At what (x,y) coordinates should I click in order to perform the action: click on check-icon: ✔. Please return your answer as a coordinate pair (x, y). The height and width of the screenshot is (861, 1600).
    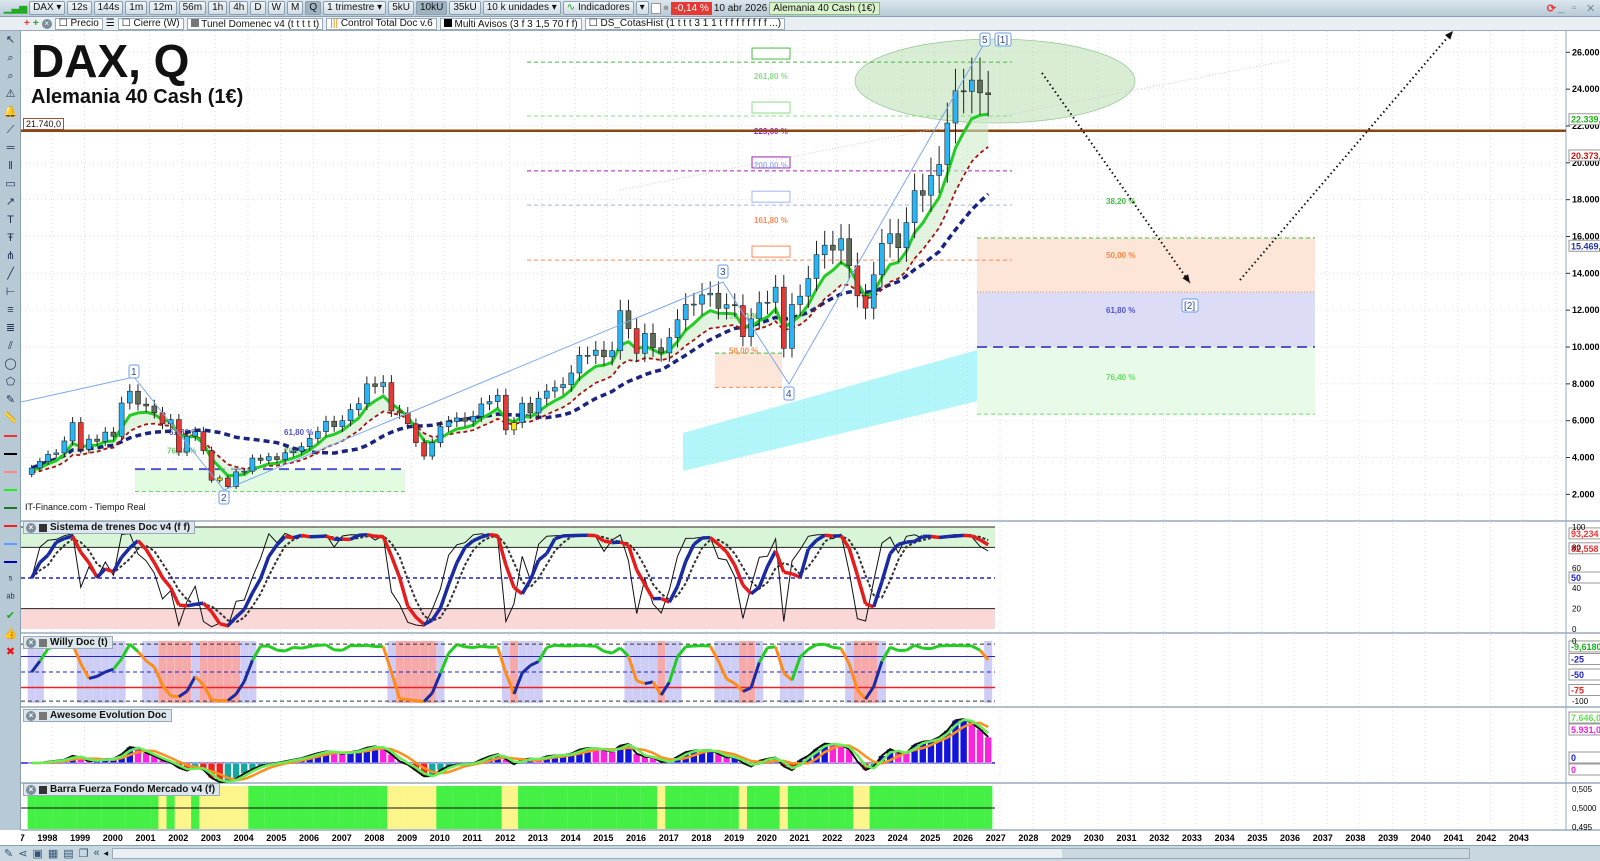
    Looking at the image, I should click on (10, 616).